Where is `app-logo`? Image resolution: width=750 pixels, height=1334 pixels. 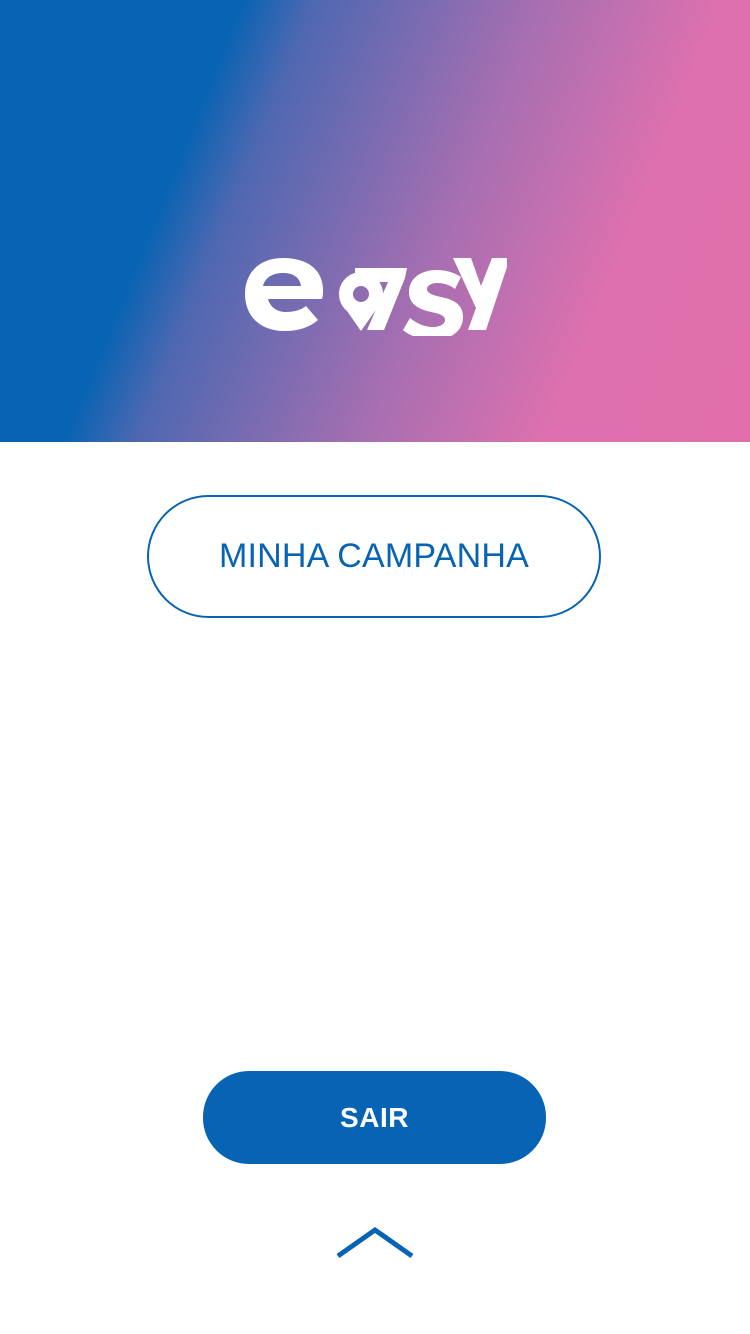 app-logo is located at coordinates (375, 293).